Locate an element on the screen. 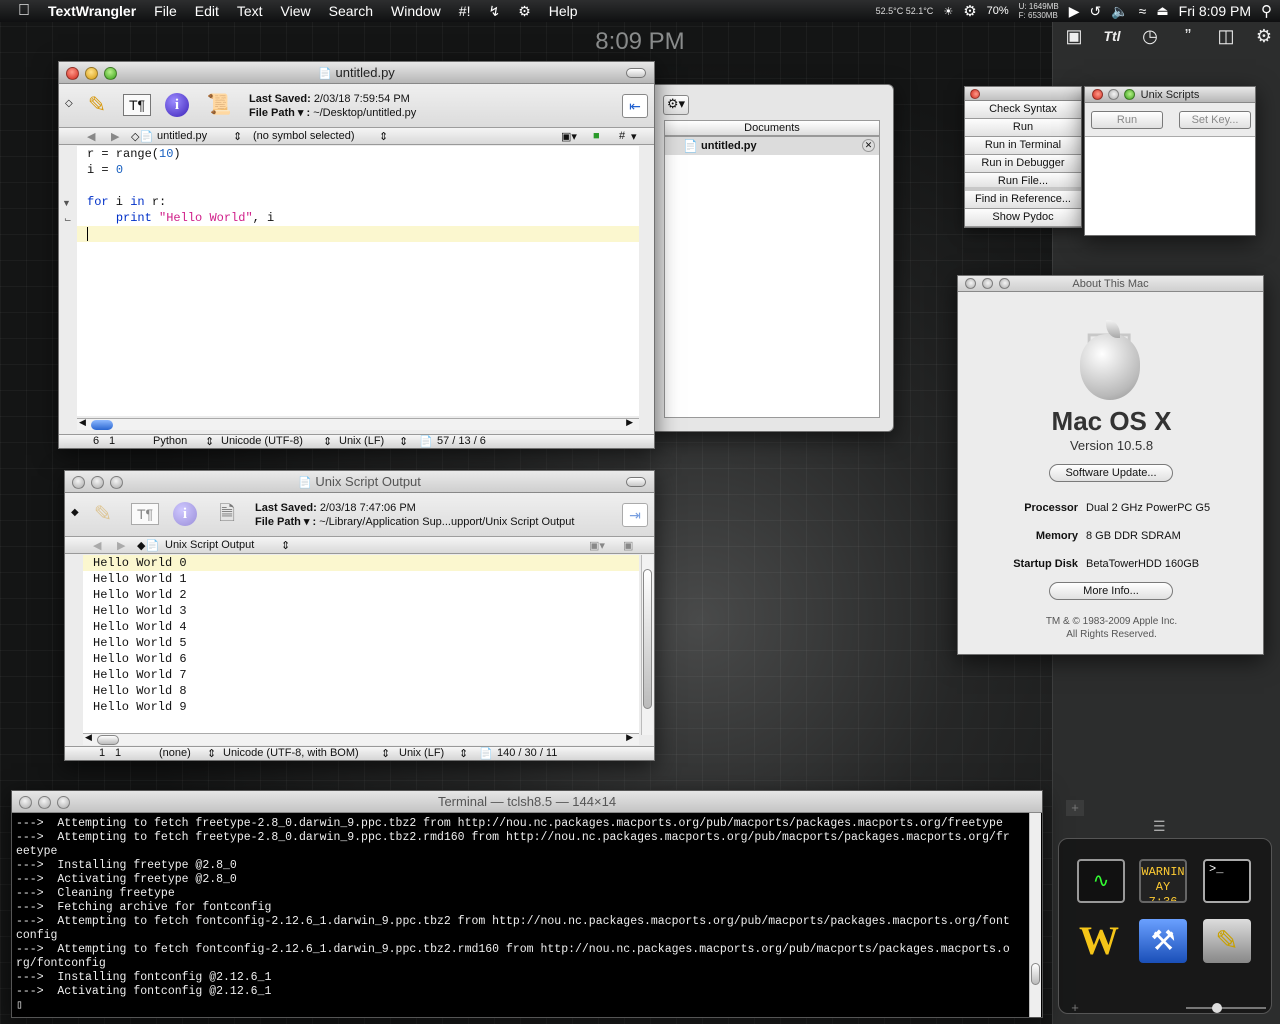 The height and width of the screenshot is (1024, 1280). volume-icon: 🔈 is located at coordinates (1119, 11).